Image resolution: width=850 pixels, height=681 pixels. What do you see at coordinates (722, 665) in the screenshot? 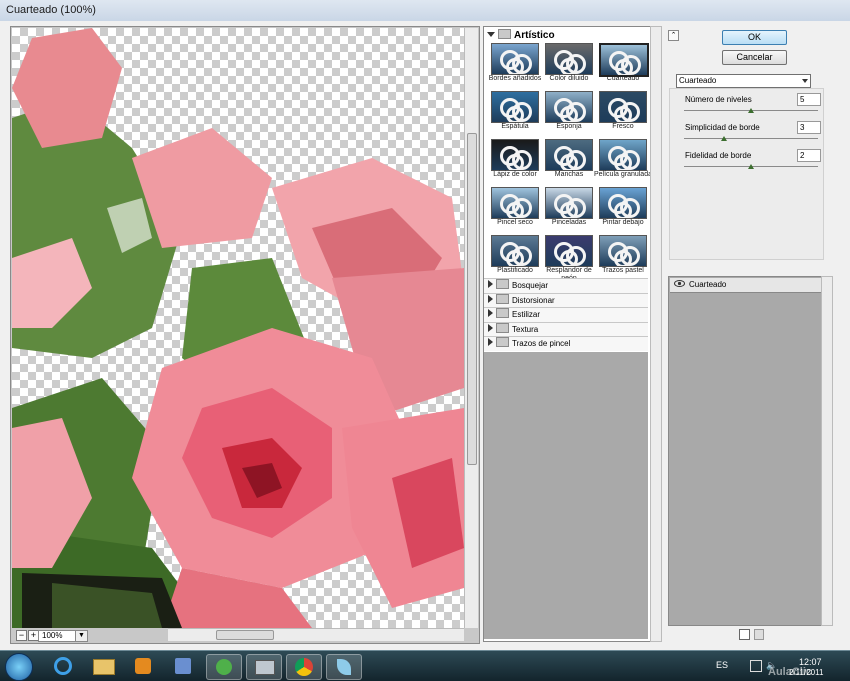
I see `language-indicator: ES` at bounding box center [722, 665].